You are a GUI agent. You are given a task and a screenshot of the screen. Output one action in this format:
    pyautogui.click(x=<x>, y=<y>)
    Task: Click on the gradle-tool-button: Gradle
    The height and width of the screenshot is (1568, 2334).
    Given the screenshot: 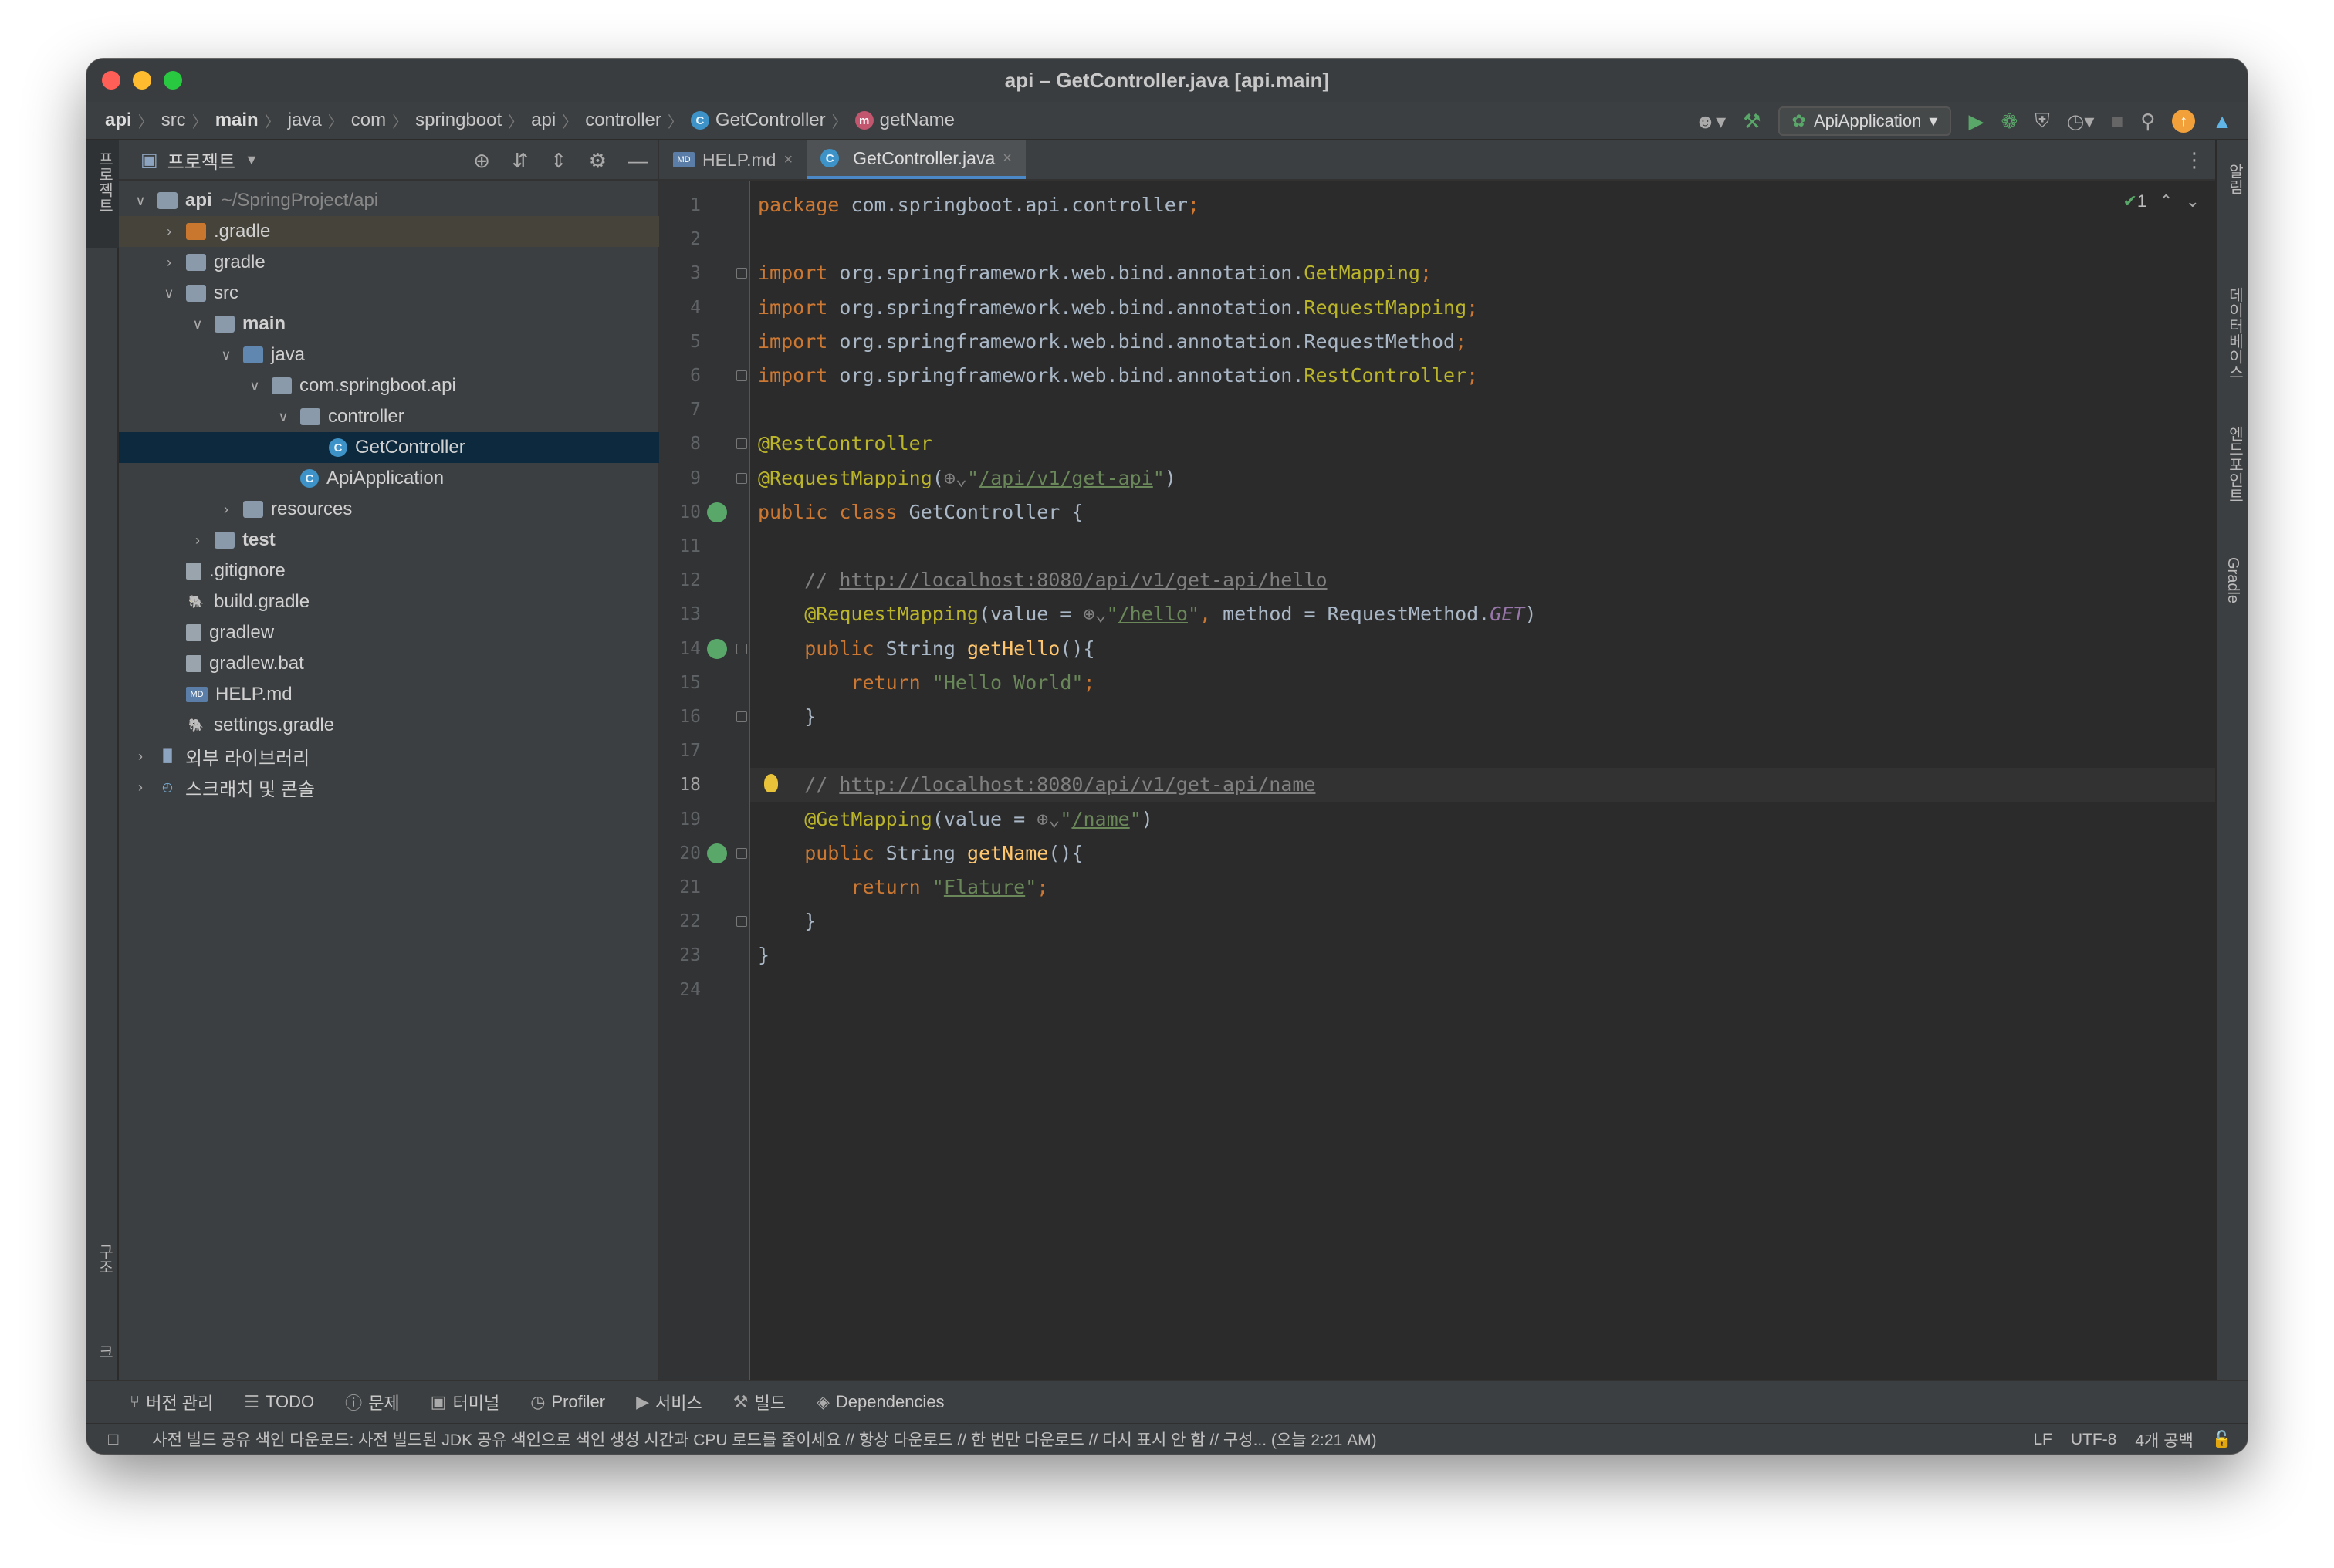 What is the action you would take?
    pyautogui.click(x=2232, y=580)
    